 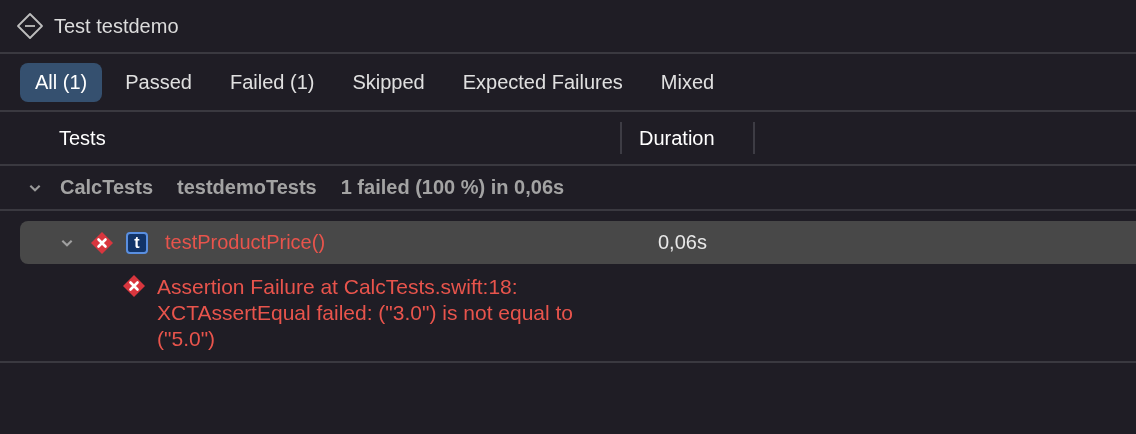 What do you see at coordinates (246, 242) in the screenshot?
I see `test-name: testProductPrice()` at bounding box center [246, 242].